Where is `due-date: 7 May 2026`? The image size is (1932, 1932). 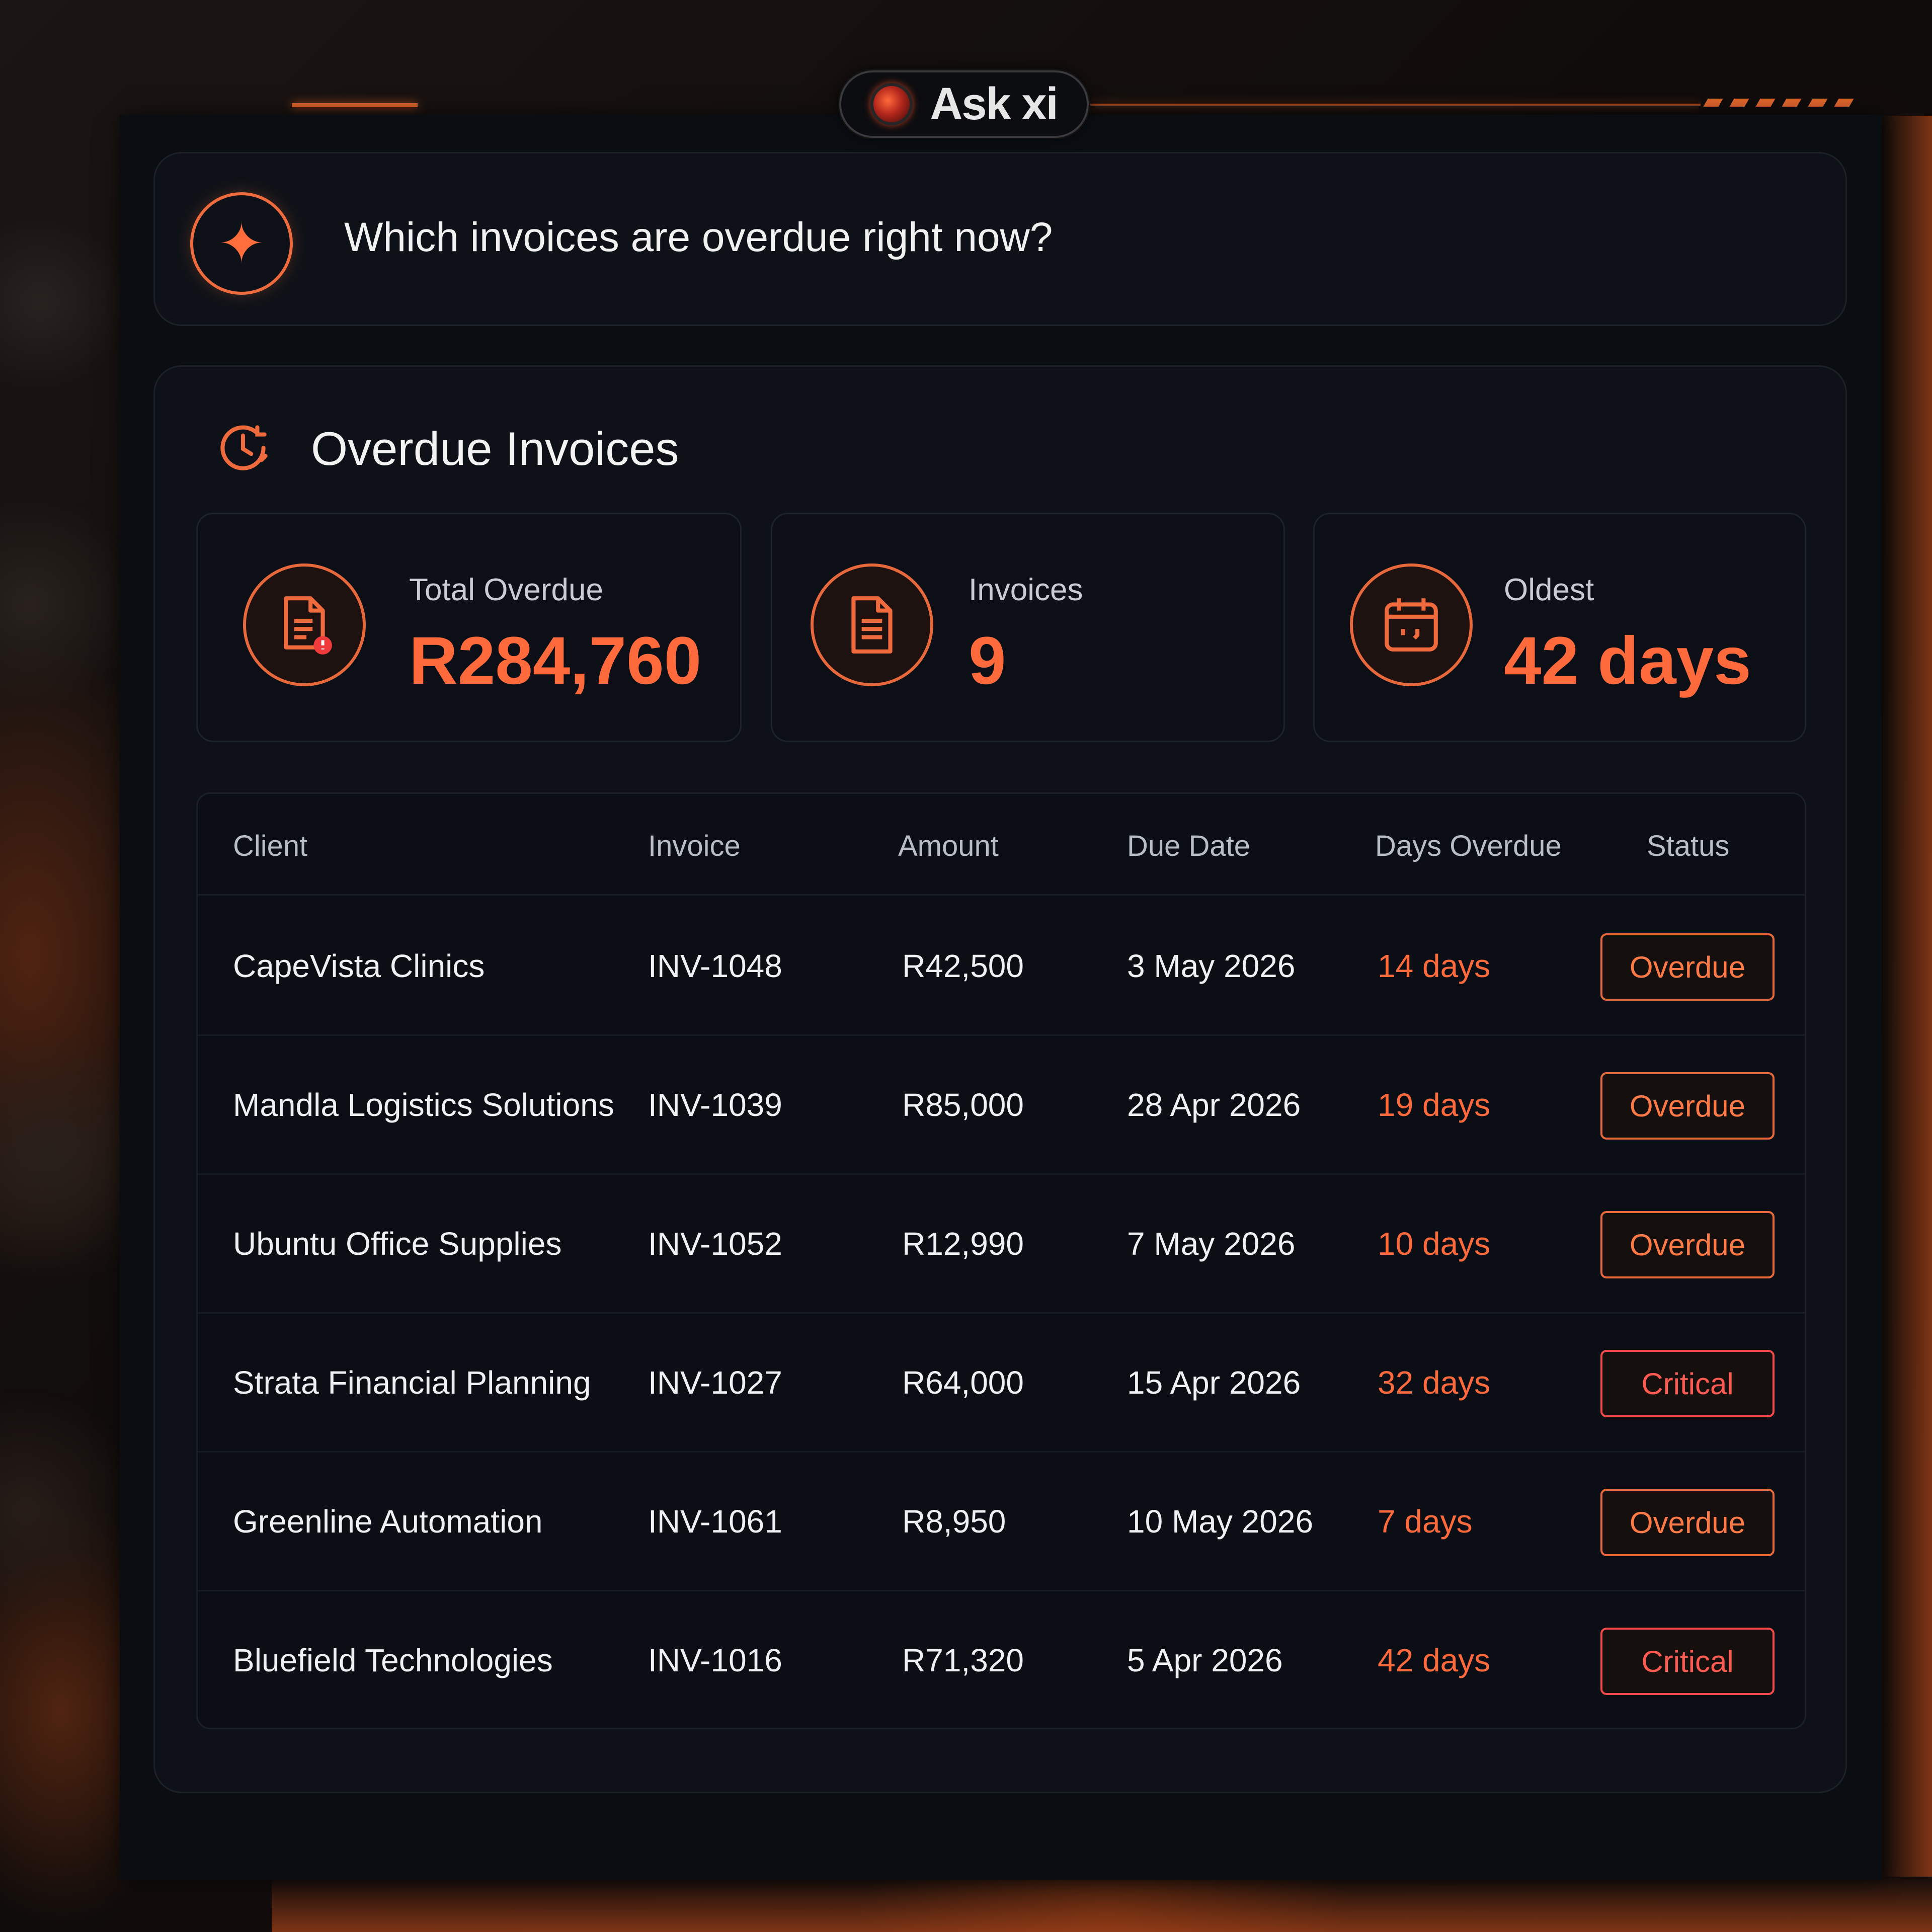
due-date: 7 May 2026 is located at coordinates (1211, 1244).